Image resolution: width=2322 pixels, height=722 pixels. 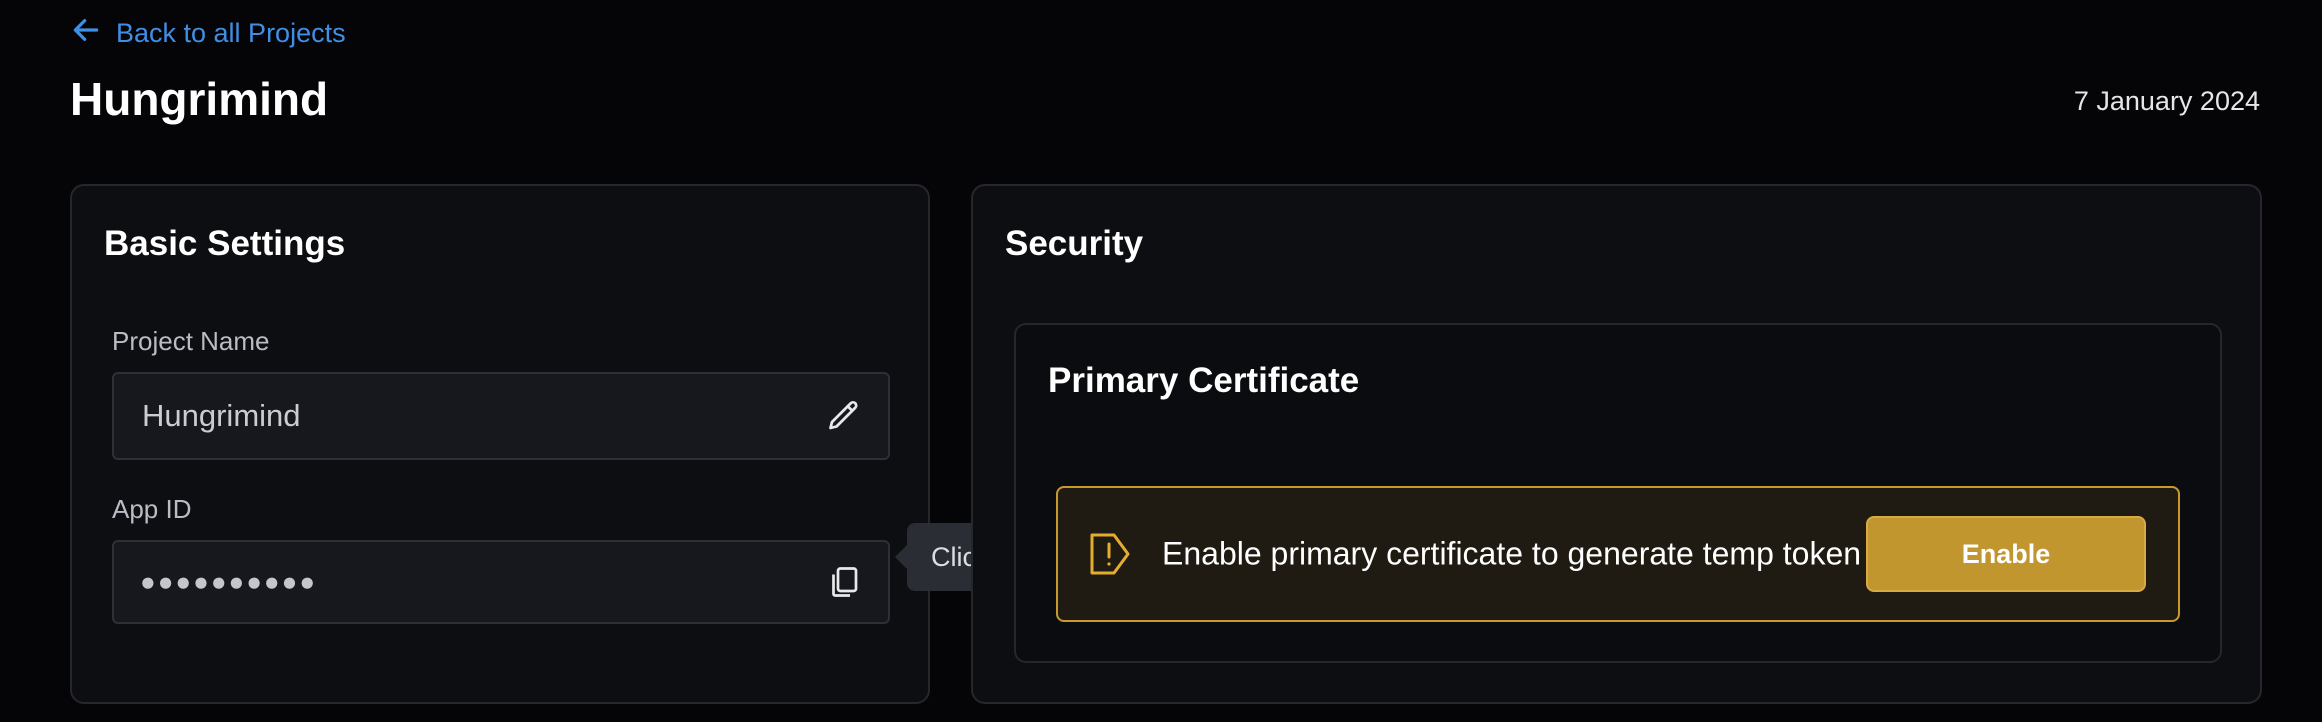 I want to click on project-name-value: Hungrimind, so click(x=221, y=415).